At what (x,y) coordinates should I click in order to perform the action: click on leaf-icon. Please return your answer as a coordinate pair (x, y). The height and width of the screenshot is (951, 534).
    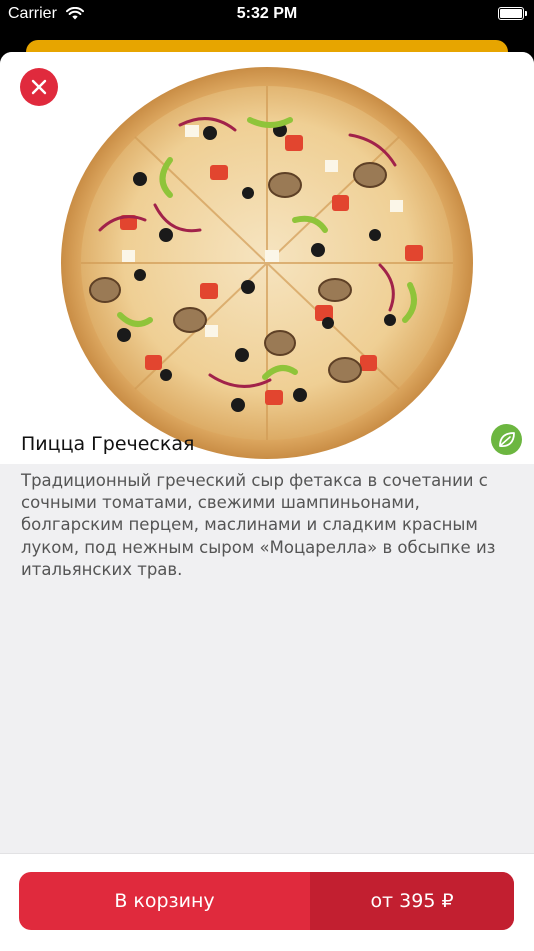
    Looking at the image, I should click on (506, 439).